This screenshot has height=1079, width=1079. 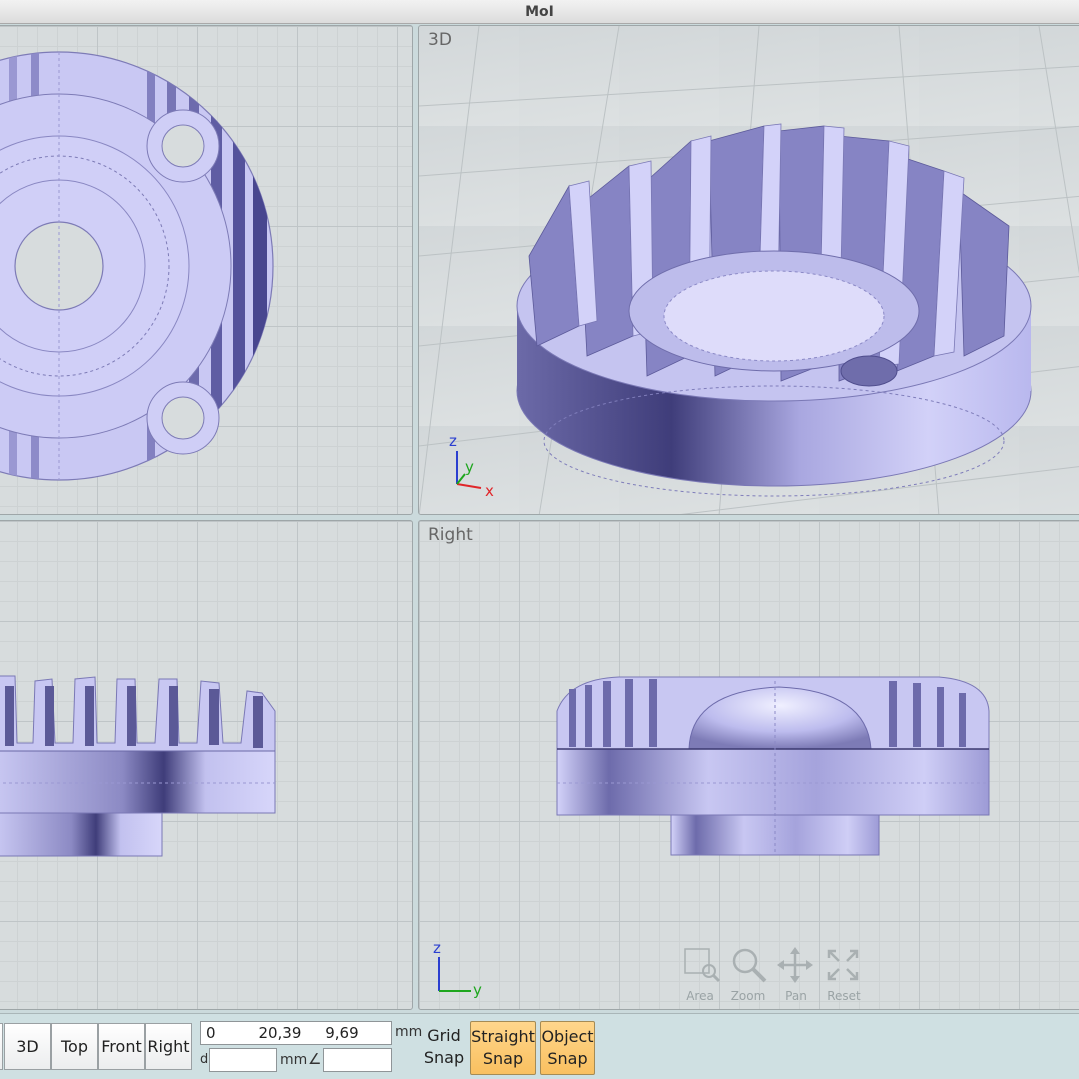 I want to click on right-axis-indicator, so click(x=454, y=974).